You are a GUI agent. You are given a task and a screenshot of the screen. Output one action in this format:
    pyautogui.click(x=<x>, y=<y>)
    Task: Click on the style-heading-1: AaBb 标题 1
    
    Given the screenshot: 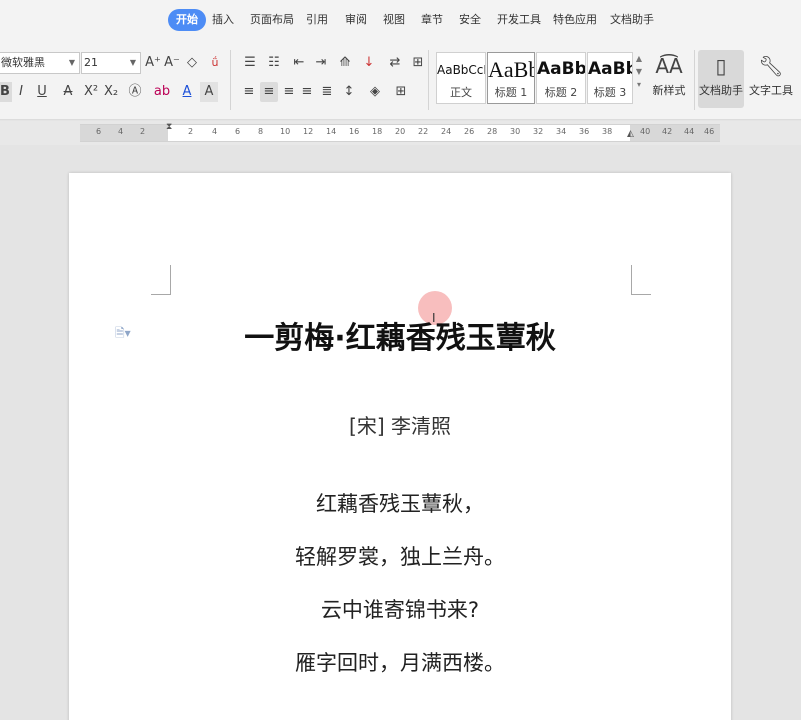 What is the action you would take?
    pyautogui.click(x=511, y=78)
    